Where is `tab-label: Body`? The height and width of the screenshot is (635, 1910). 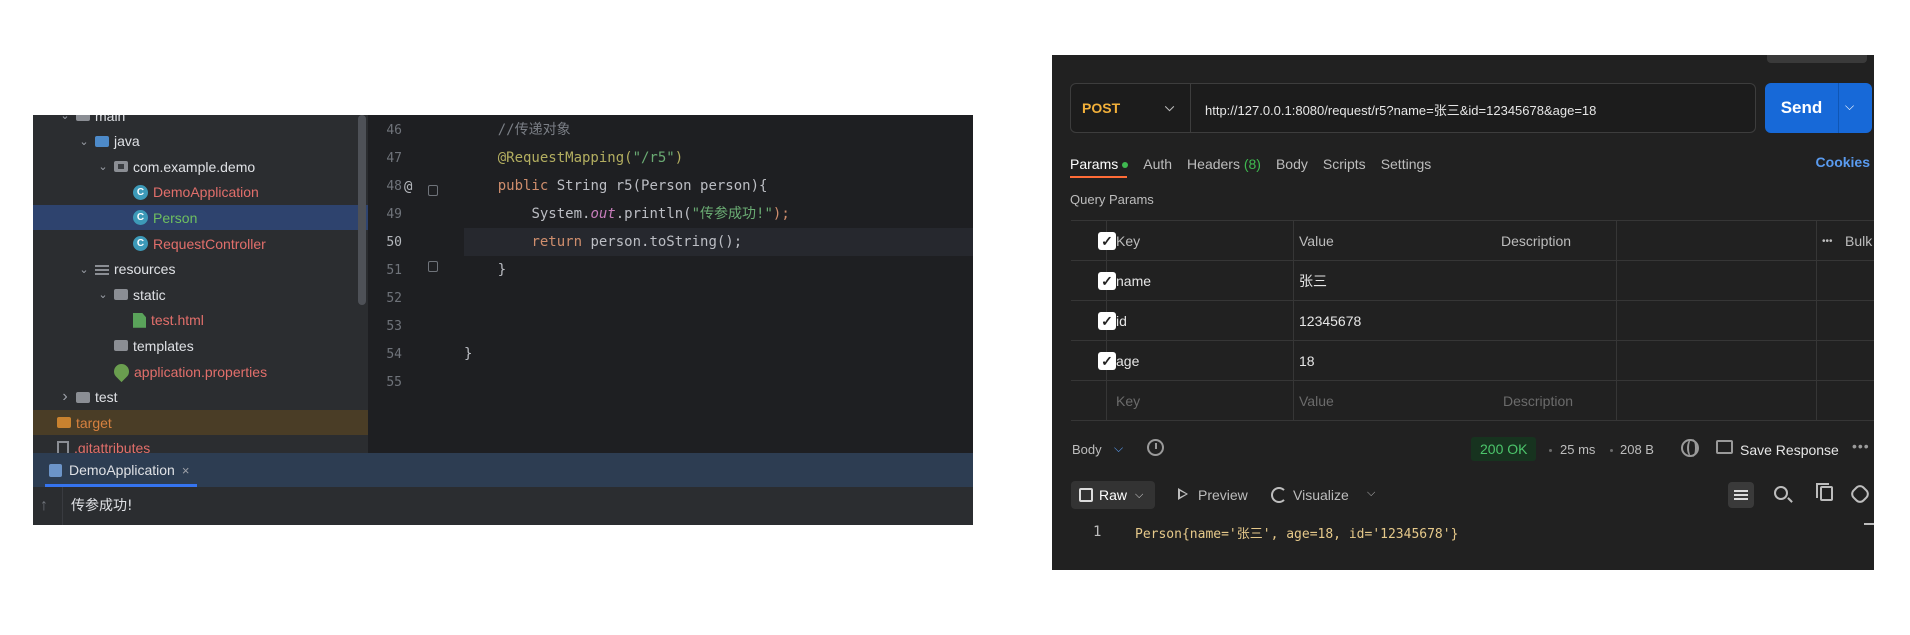 tab-label: Body is located at coordinates (1291, 164).